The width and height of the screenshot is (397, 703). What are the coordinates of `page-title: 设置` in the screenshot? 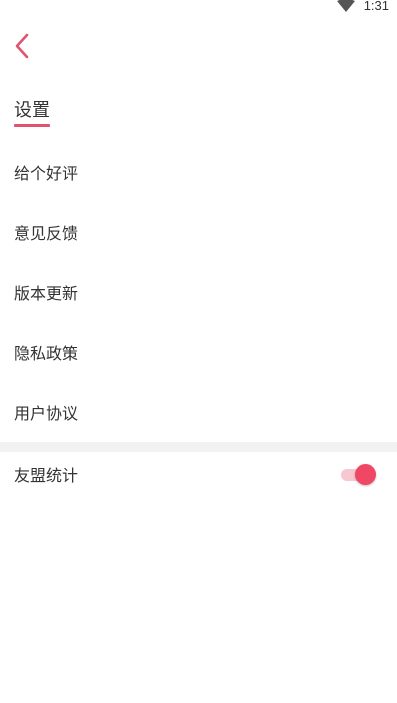 It's located at (32, 110).